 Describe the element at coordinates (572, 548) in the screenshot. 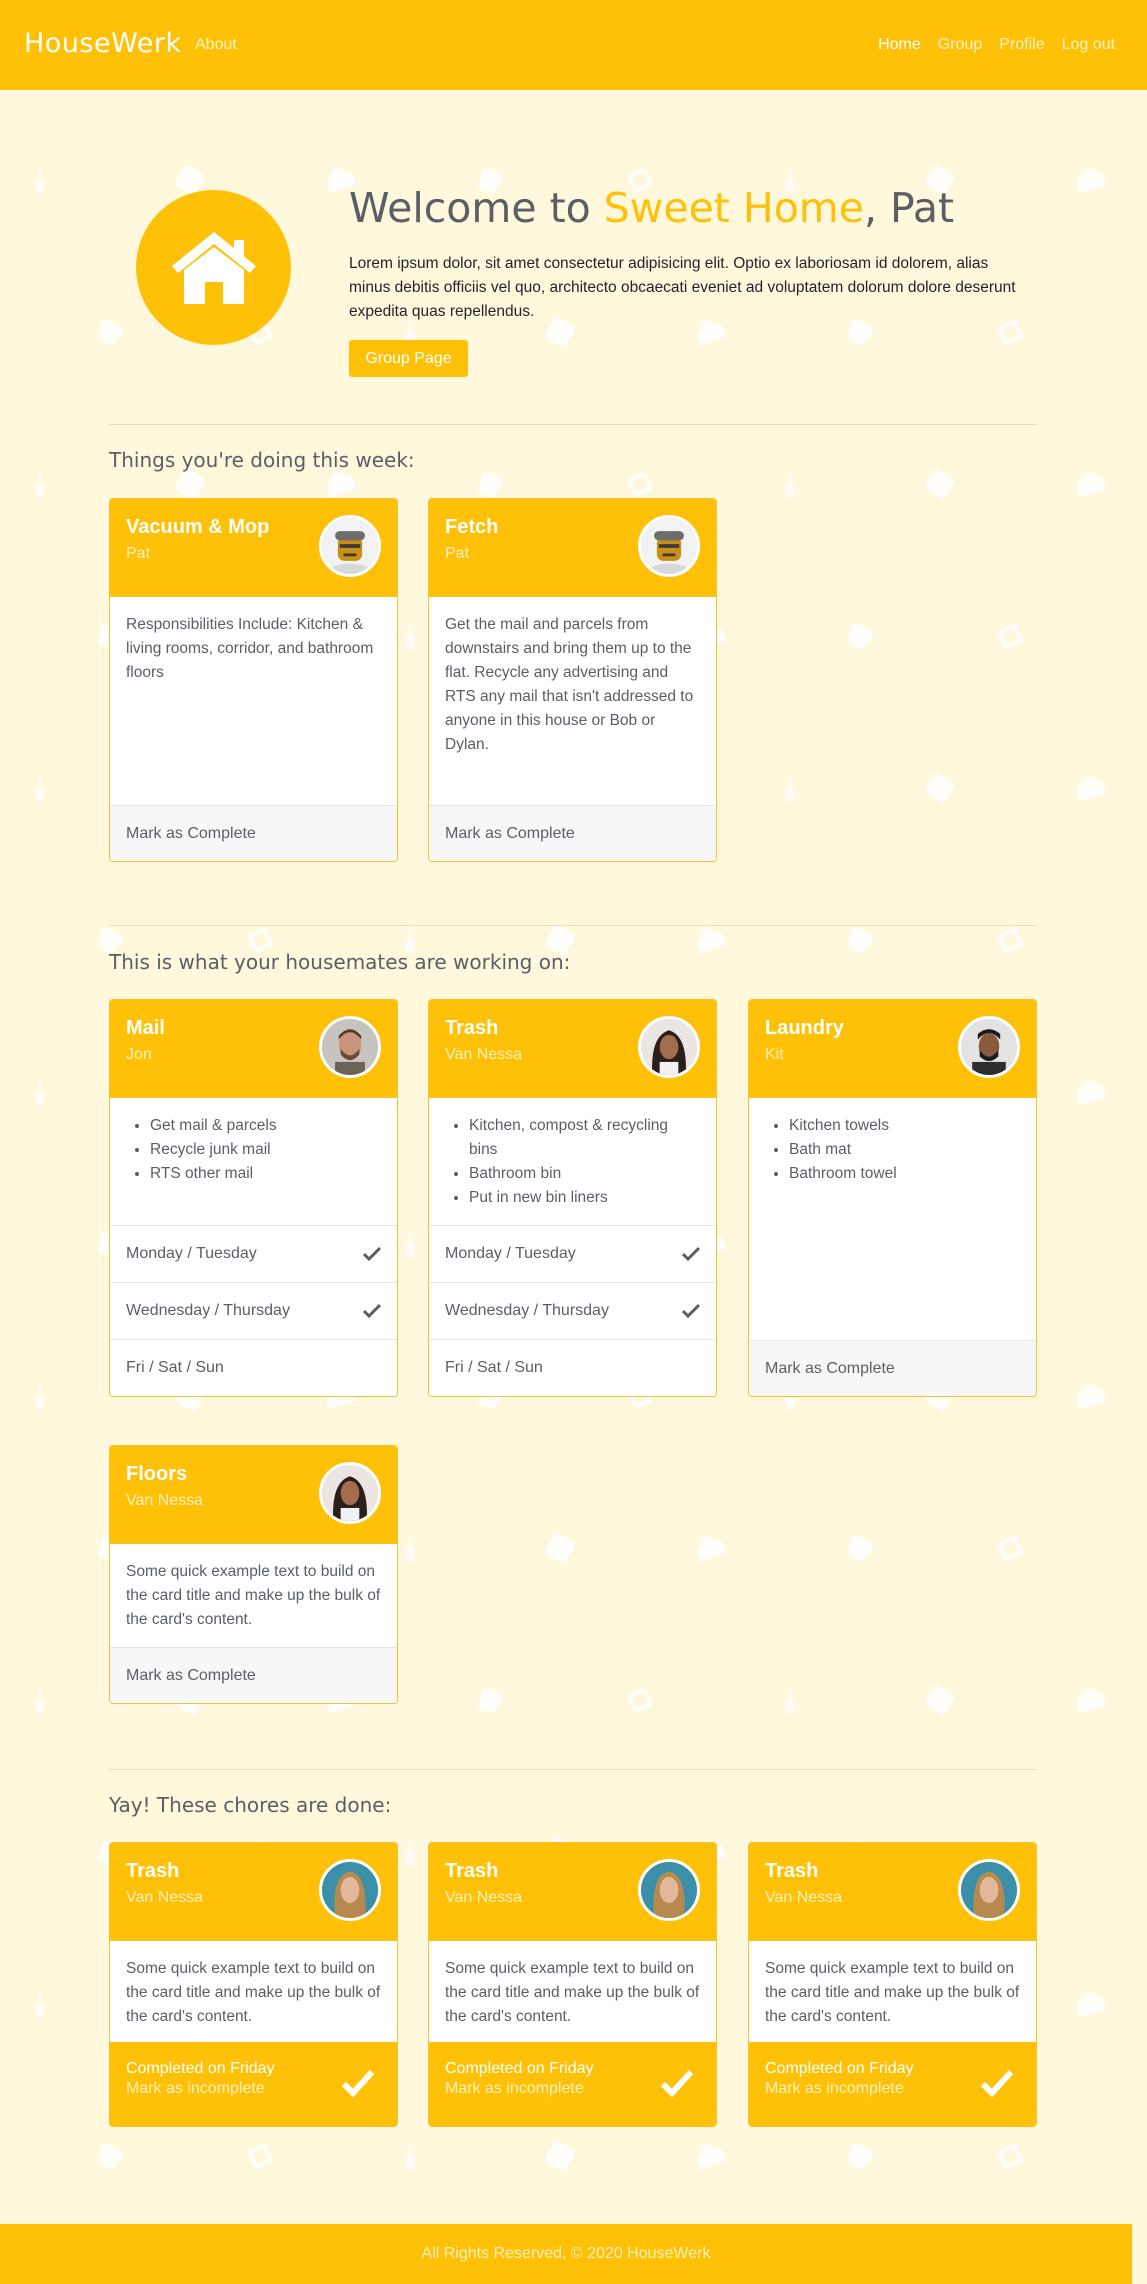

I see `card-header: Fetch Pat` at that location.